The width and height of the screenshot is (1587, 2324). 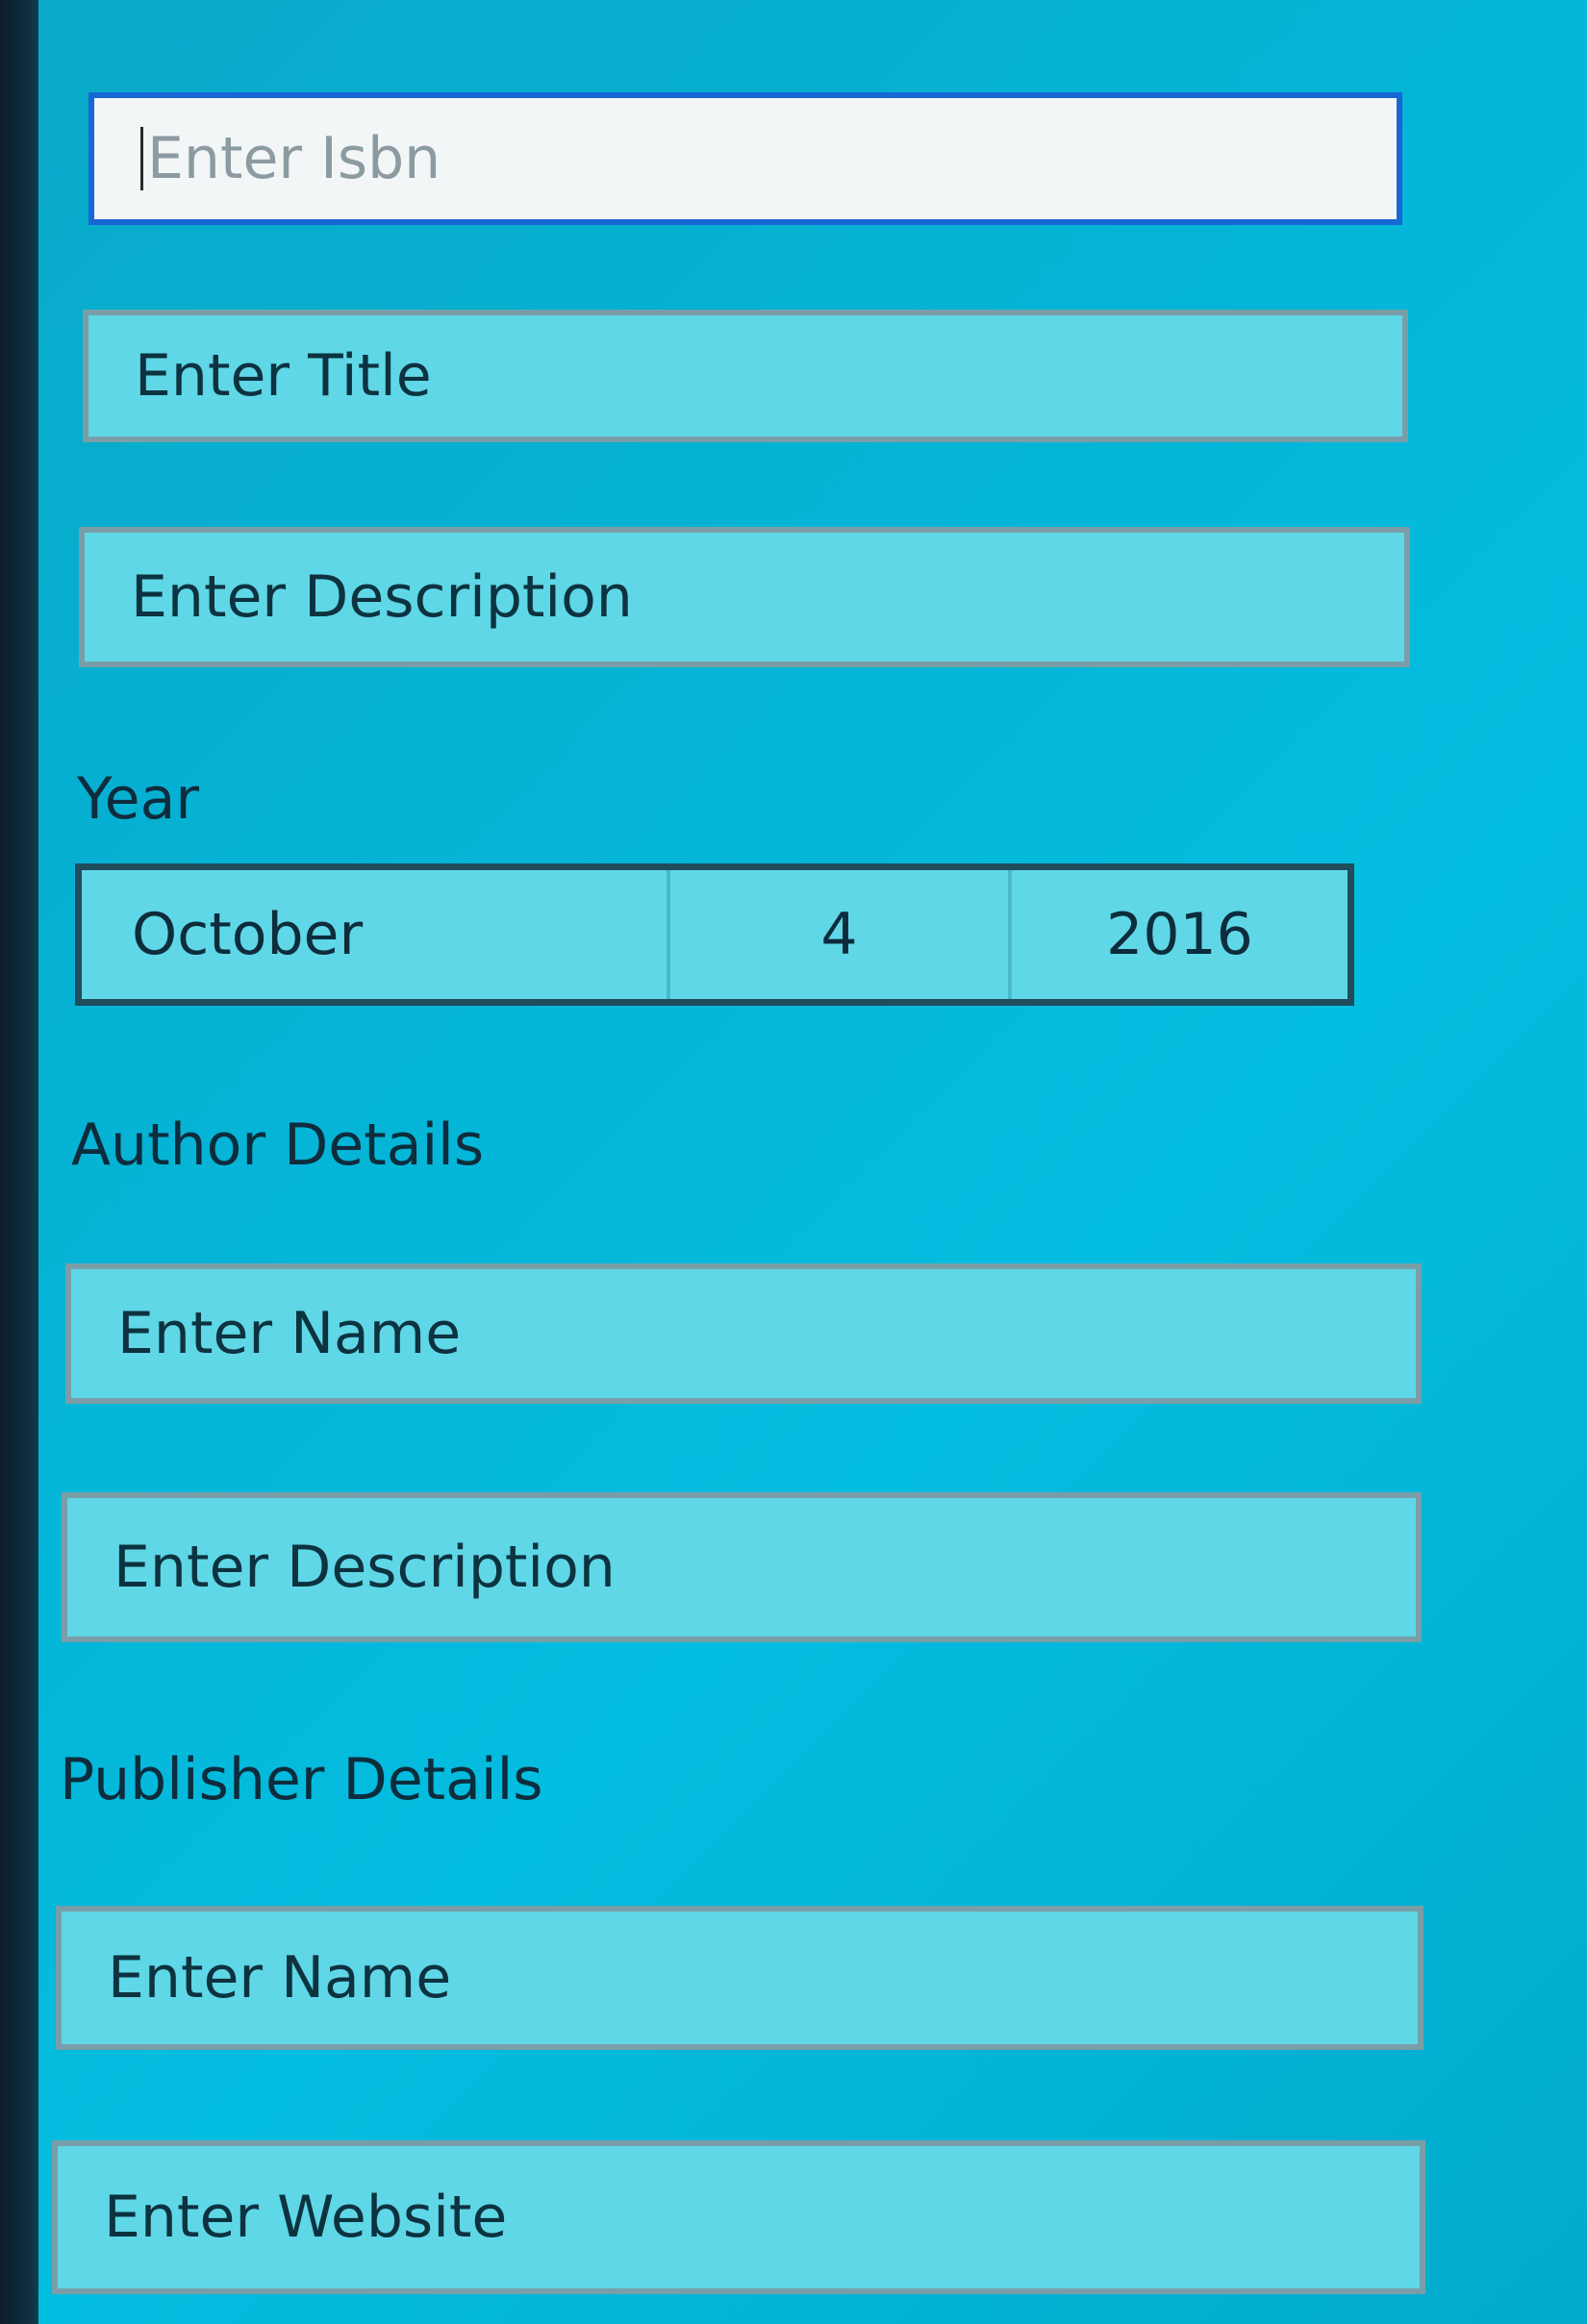 What do you see at coordinates (301, 1779) in the screenshot?
I see `publisher-details-heading: Publisher Details` at bounding box center [301, 1779].